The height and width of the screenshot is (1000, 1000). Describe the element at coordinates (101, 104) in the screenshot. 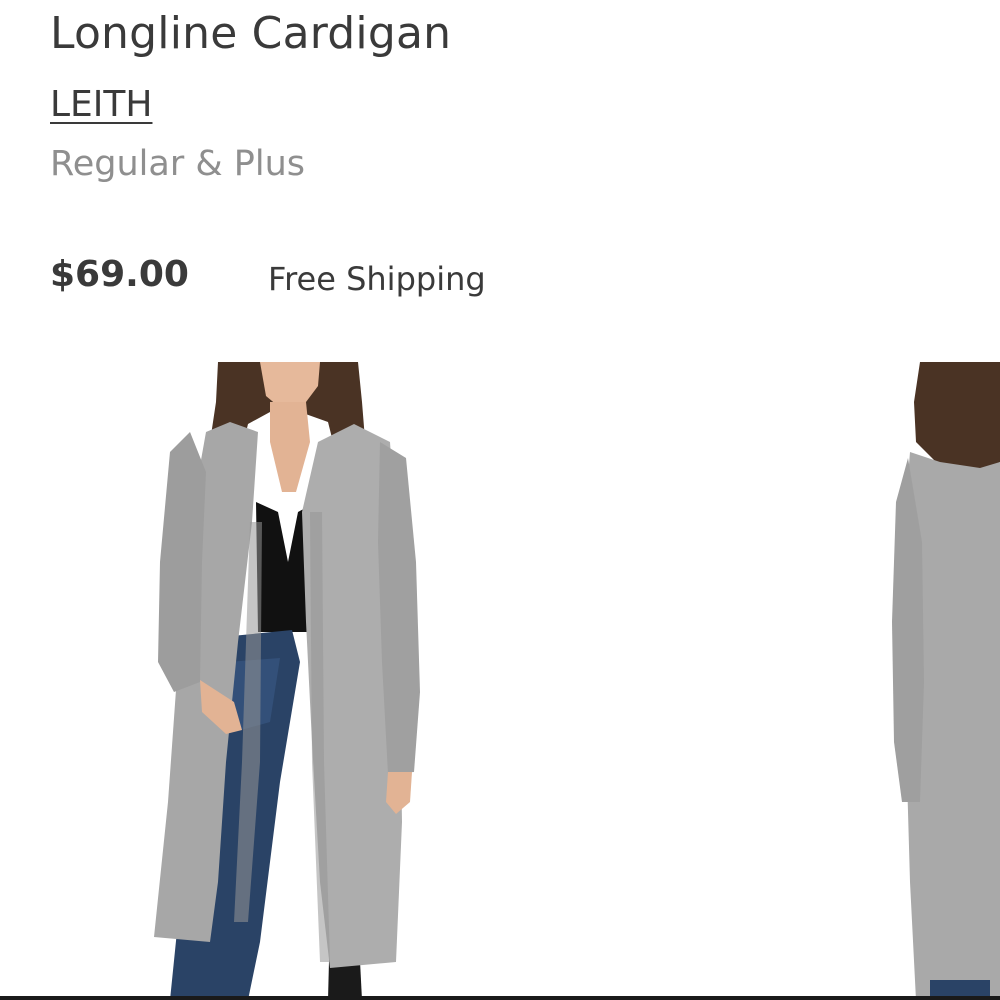

I see `brand-link: LEITH` at that location.